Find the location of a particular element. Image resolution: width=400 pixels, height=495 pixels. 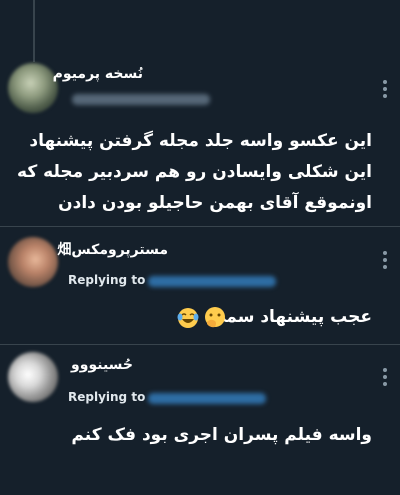

tweet-text-line: این شکلی وایسادن رو هم سردبیر مجله که is located at coordinates (194, 172).